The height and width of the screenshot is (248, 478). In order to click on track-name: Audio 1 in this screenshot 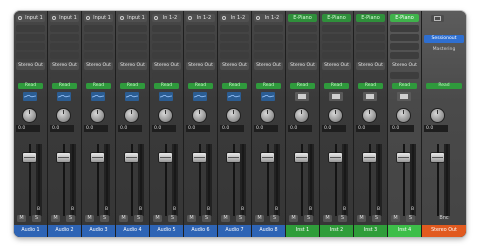, I will do `click(30, 231)`.